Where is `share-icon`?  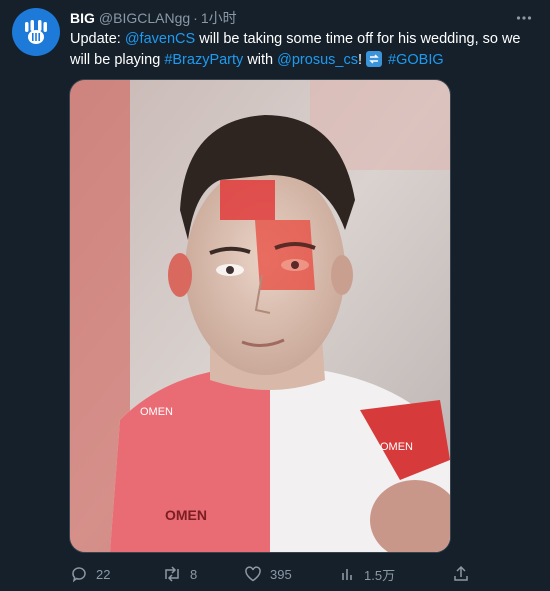
share-icon is located at coordinates (461, 574).